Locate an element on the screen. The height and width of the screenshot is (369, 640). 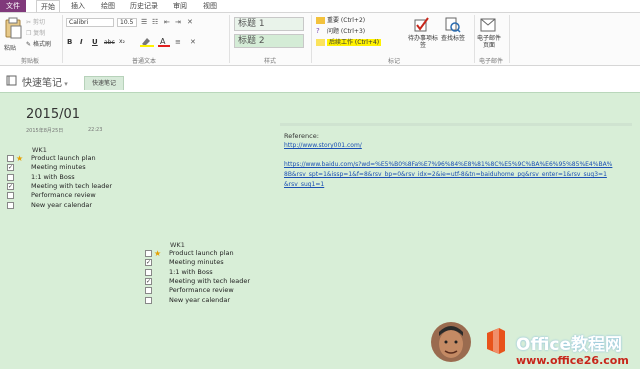
font-size-select: 10.5 is located at coordinates (127, 22).